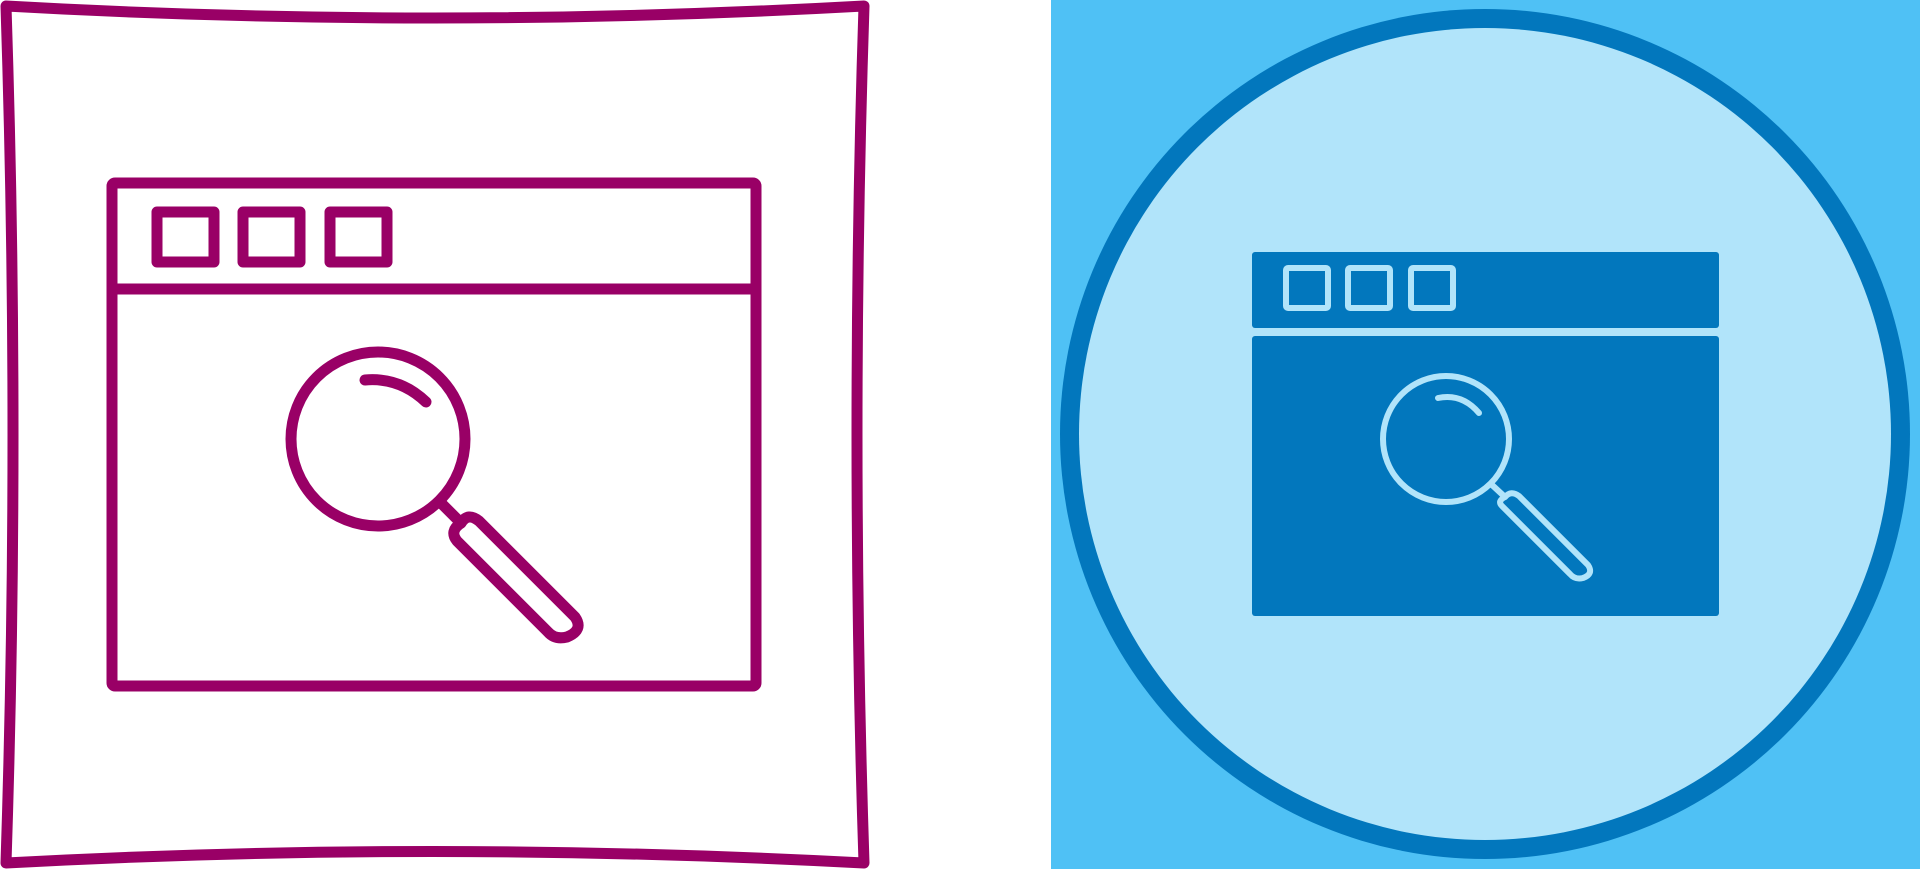  What do you see at coordinates (1485, 476) in the screenshot?
I see `window-body-block` at bounding box center [1485, 476].